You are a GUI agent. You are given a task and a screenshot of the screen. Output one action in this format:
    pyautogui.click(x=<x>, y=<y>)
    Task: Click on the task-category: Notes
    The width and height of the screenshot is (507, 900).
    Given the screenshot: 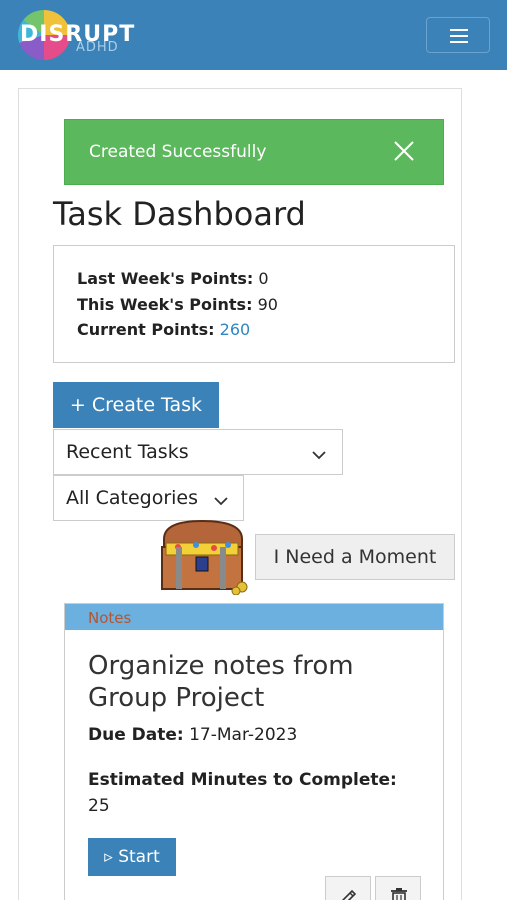 What is the action you would take?
    pyautogui.click(x=110, y=618)
    